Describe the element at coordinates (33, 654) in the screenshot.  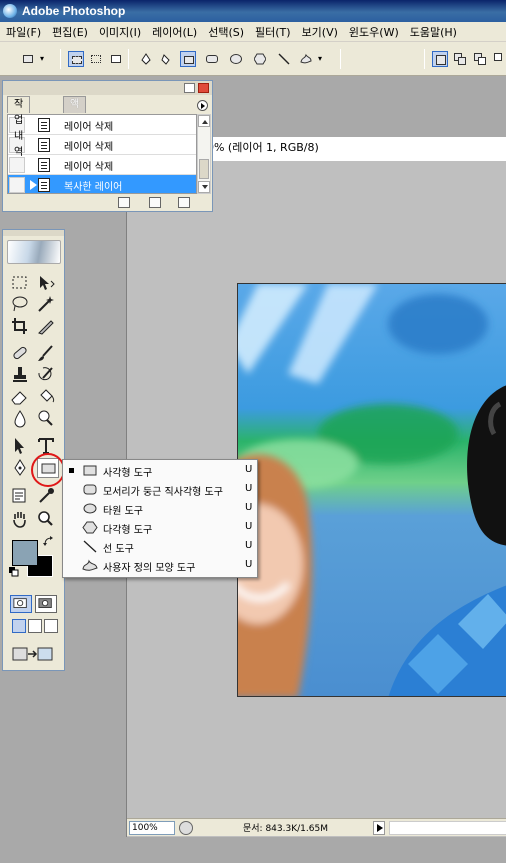
I see `jump-to-imageready-button` at that location.